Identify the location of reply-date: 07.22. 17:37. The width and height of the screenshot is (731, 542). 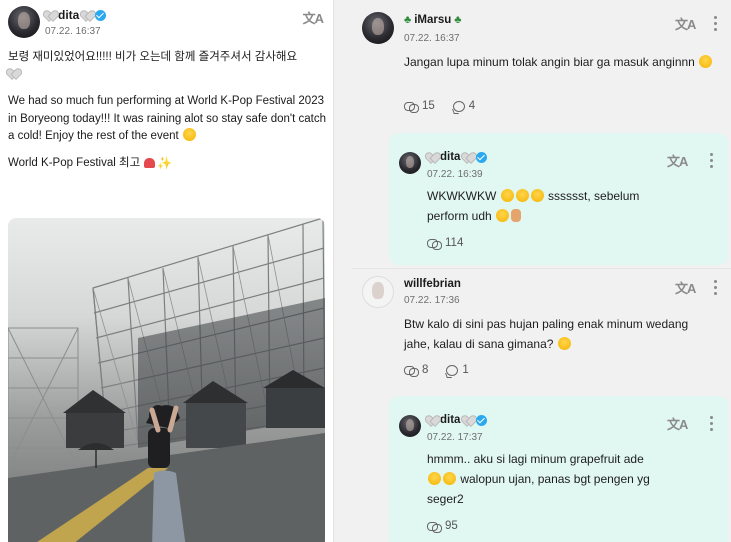
(455, 437).